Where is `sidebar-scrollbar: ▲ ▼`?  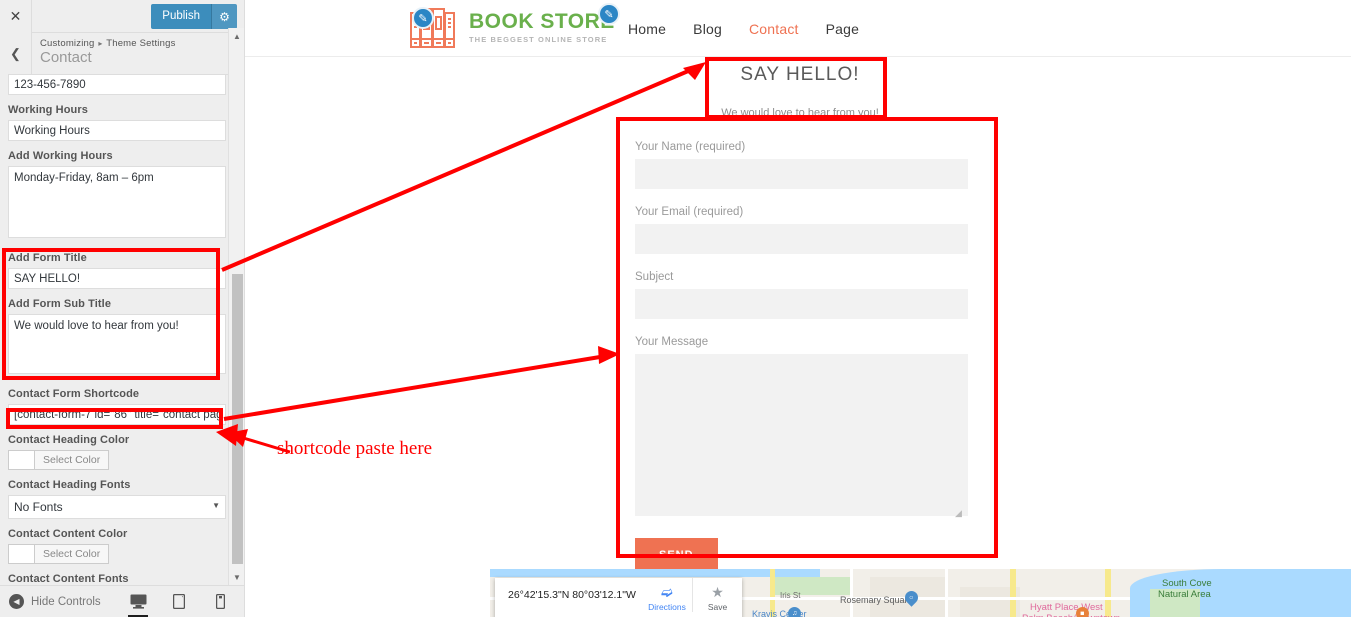
sidebar-scrollbar: ▲ ▼ is located at coordinates (236, 306).